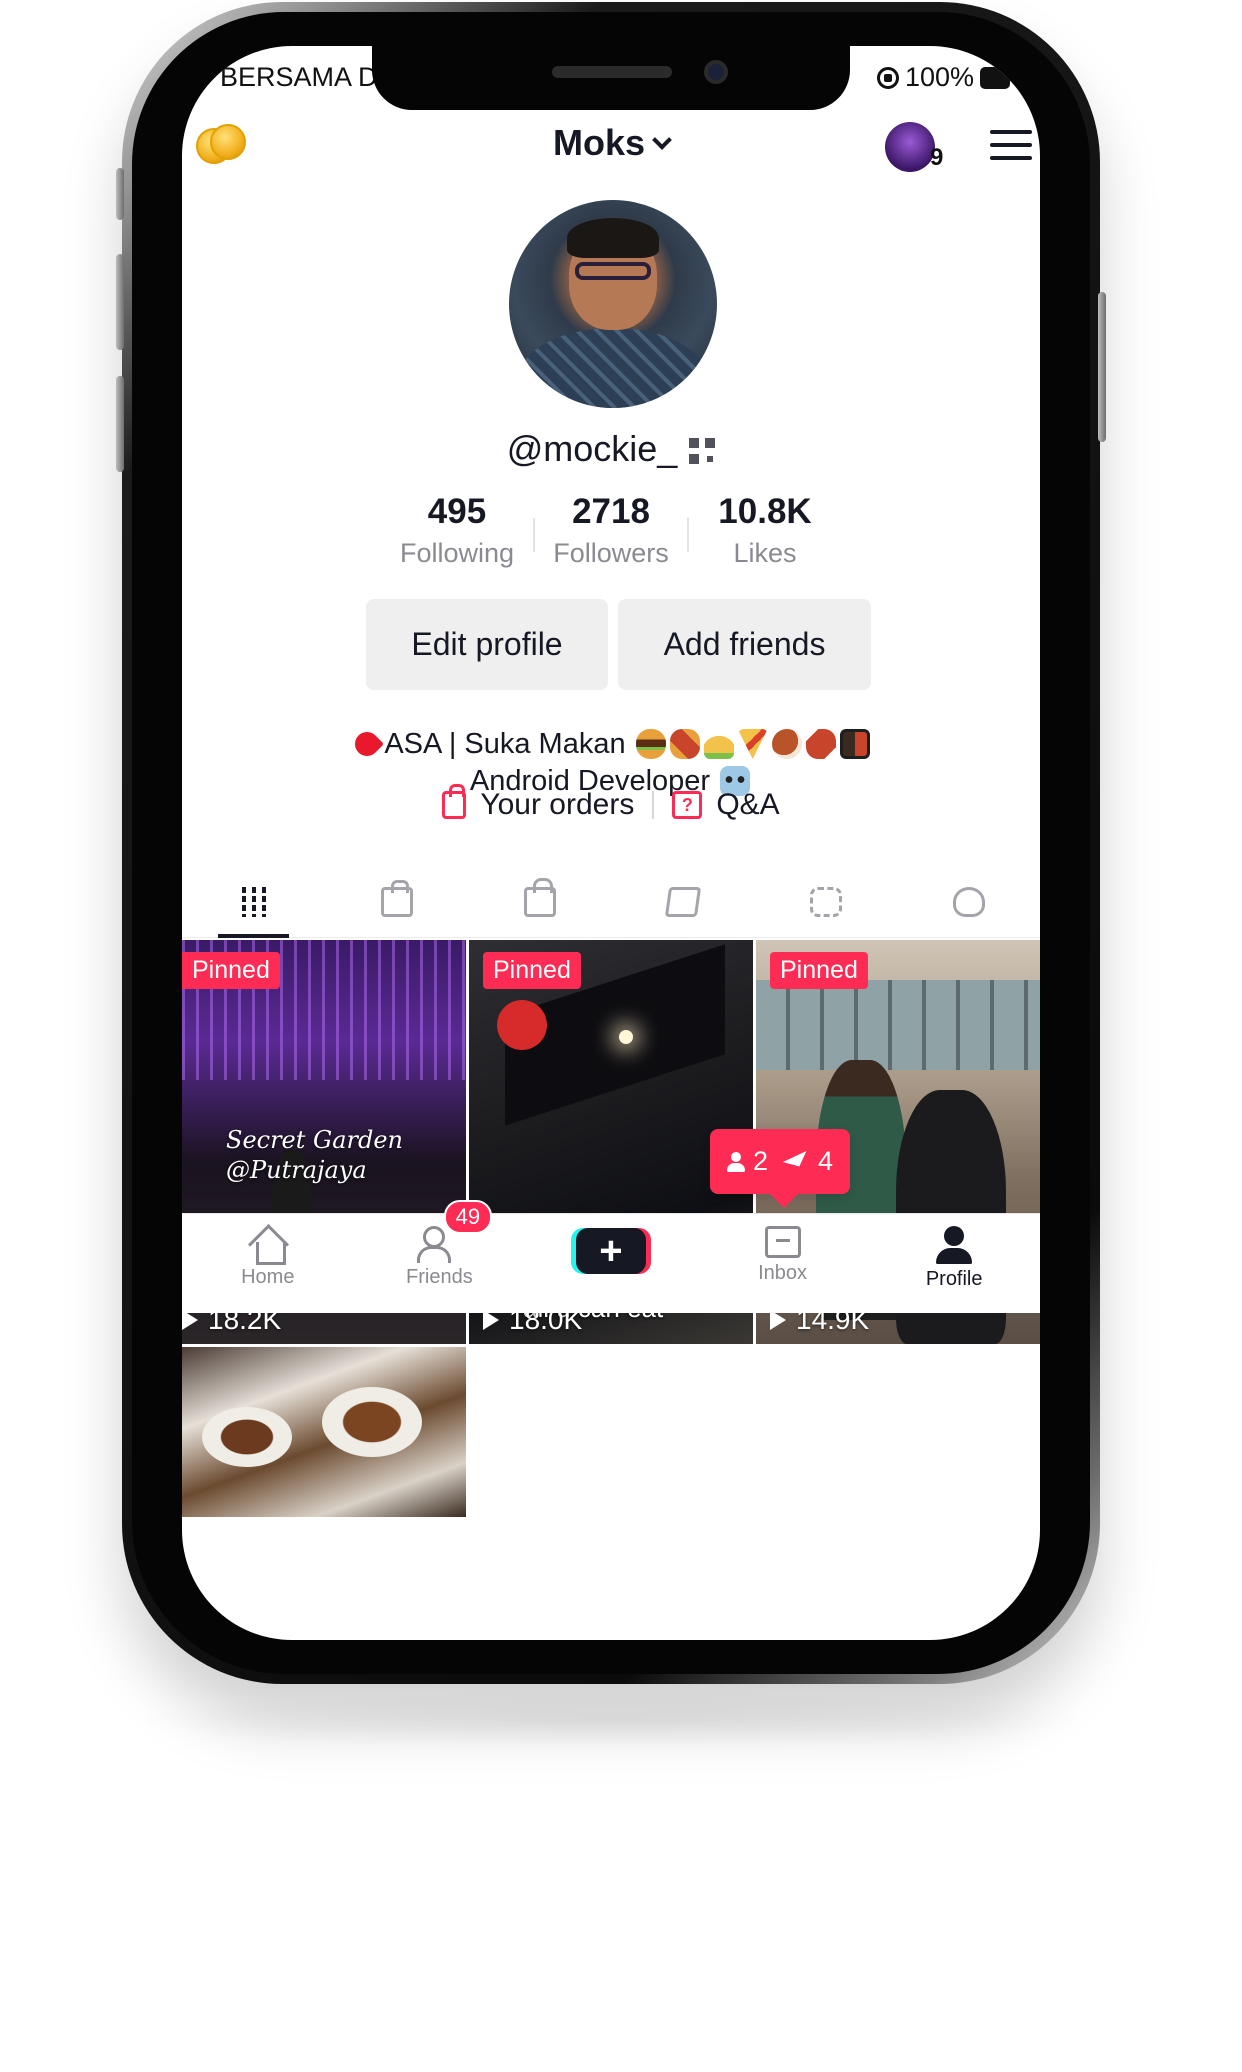 This screenshot has width=1242, height=2072. Describe the element at coordinates (650, 744) in the screenshot. I see `burger-emoji-icon` at that location.